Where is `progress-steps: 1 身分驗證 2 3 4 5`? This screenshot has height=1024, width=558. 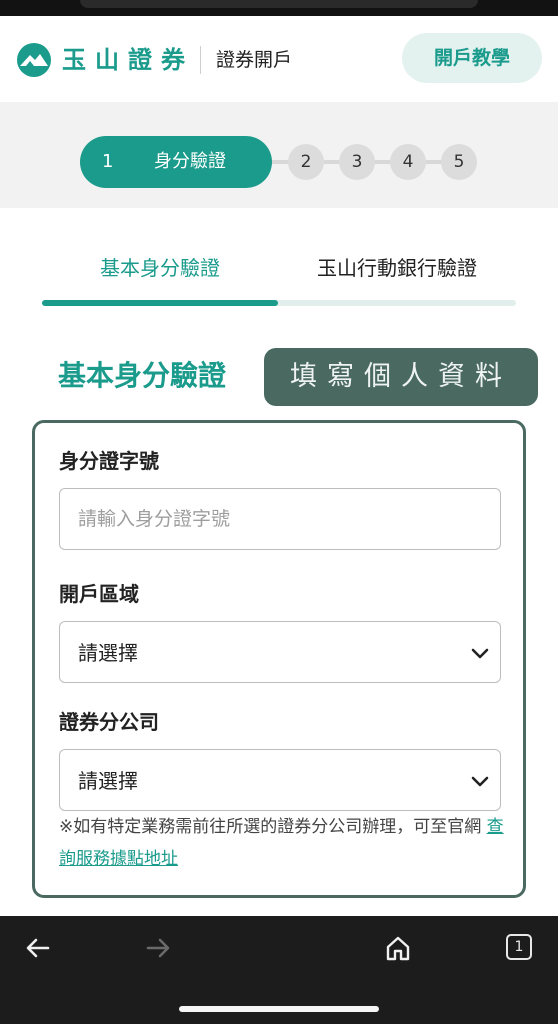 progress-steps: 1 身分驗證 2 3 4 5 is located at coordinates (279, 155).